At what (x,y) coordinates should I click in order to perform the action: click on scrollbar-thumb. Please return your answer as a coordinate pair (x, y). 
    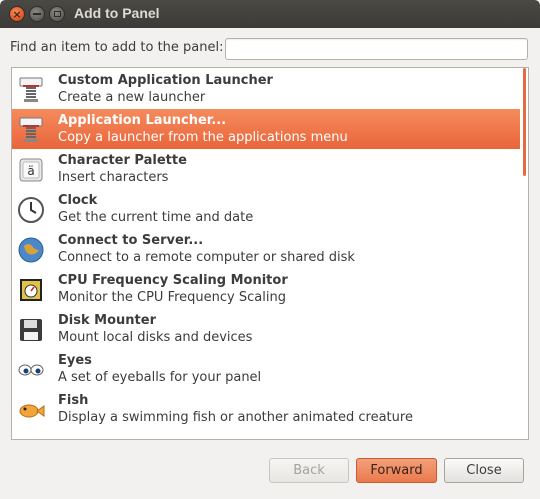
    Looking at the image, I should click on (524, 122).